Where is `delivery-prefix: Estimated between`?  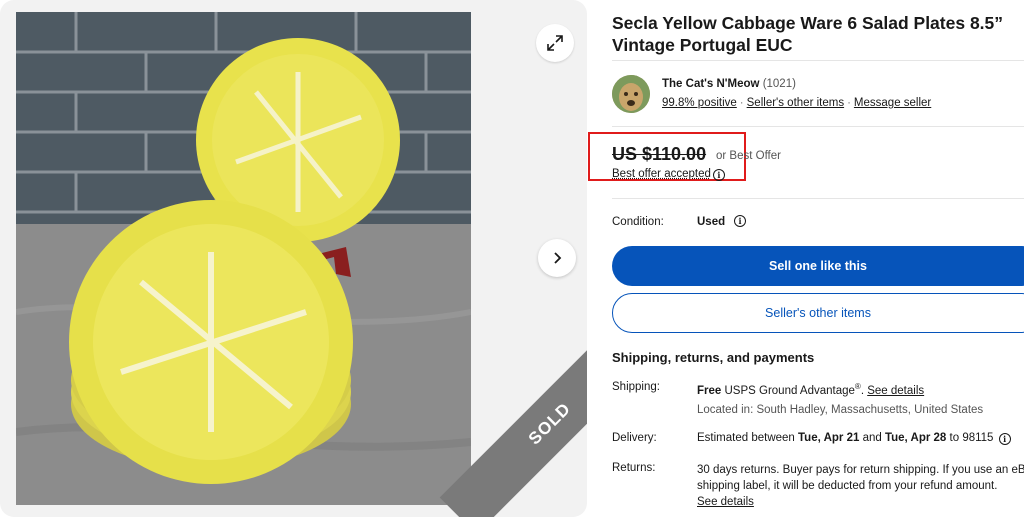
delivery-prefix: Estimated between is located at coordinates (746, 438).